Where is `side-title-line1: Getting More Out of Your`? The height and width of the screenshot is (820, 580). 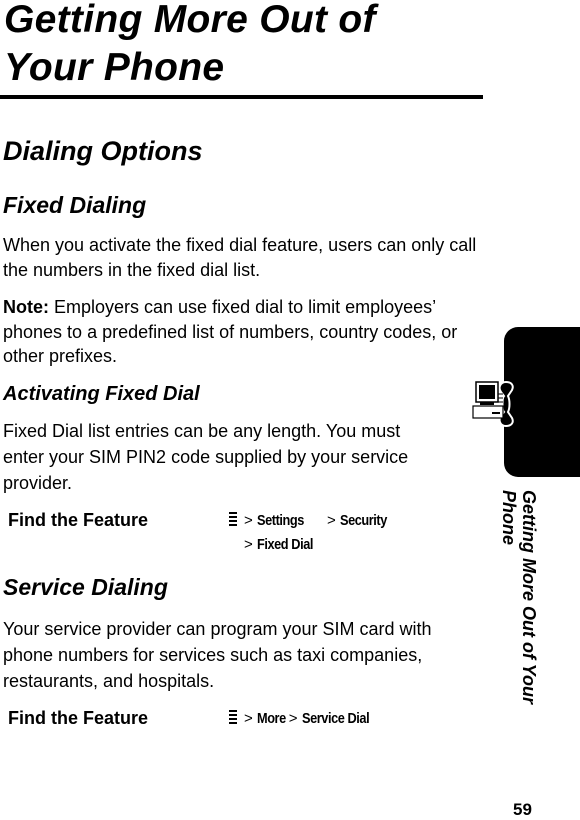
side-title-line1: Getting More Out of Your is located at coordinates (529, 597).